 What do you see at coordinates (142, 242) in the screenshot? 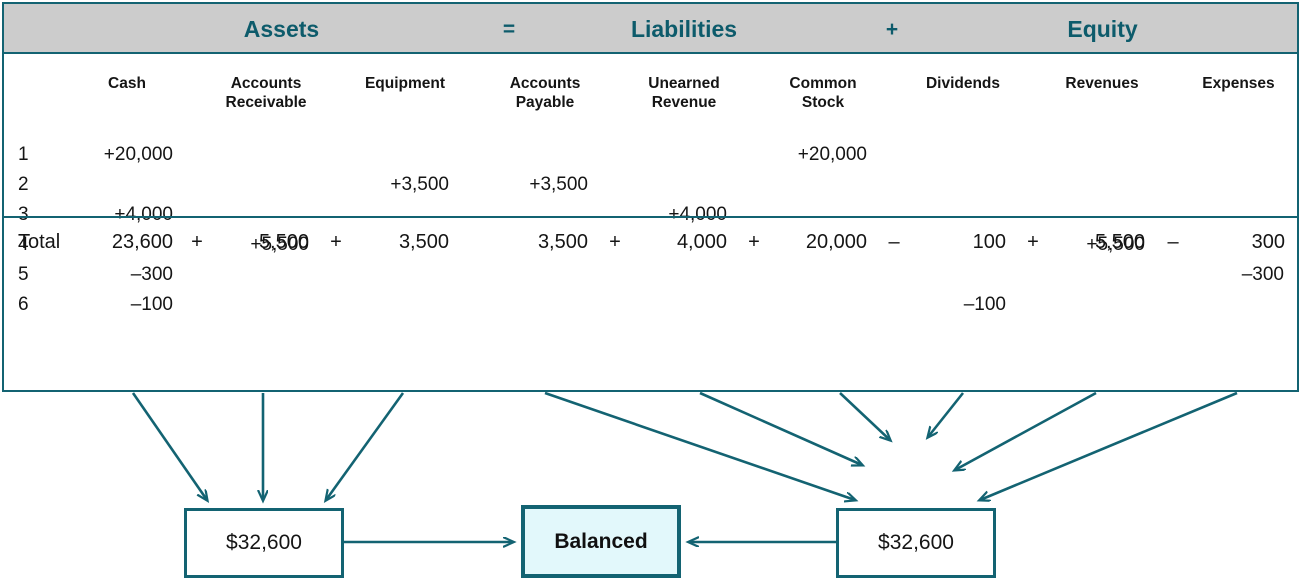
I see `total-cash: 23,600` at bounding box center [142, 242].